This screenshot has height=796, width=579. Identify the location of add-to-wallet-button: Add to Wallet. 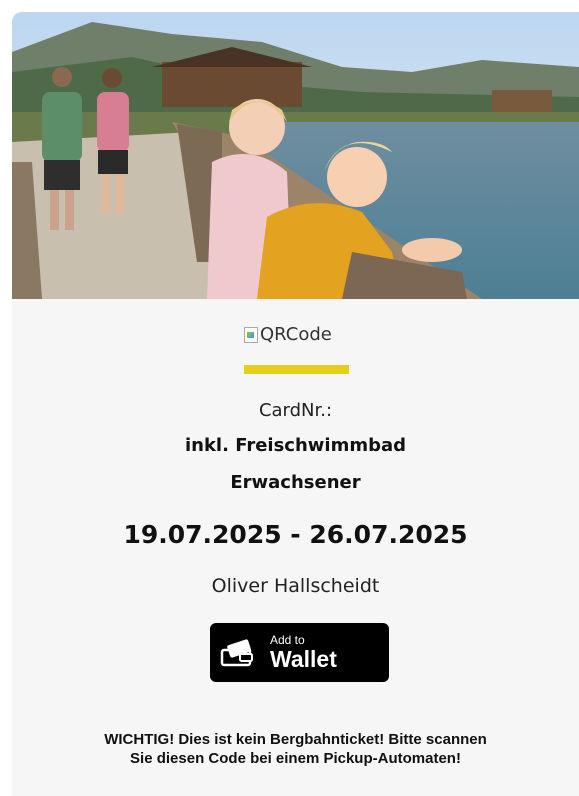
(299, 652).